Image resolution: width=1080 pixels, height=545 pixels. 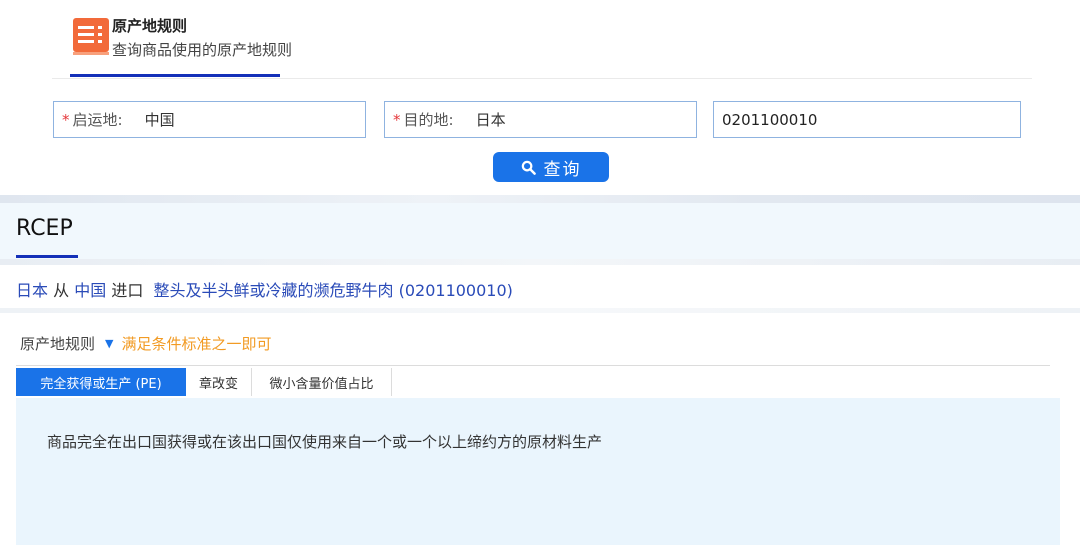 I want to click on origin-label: 启运地:, so click(x=97, y=120).